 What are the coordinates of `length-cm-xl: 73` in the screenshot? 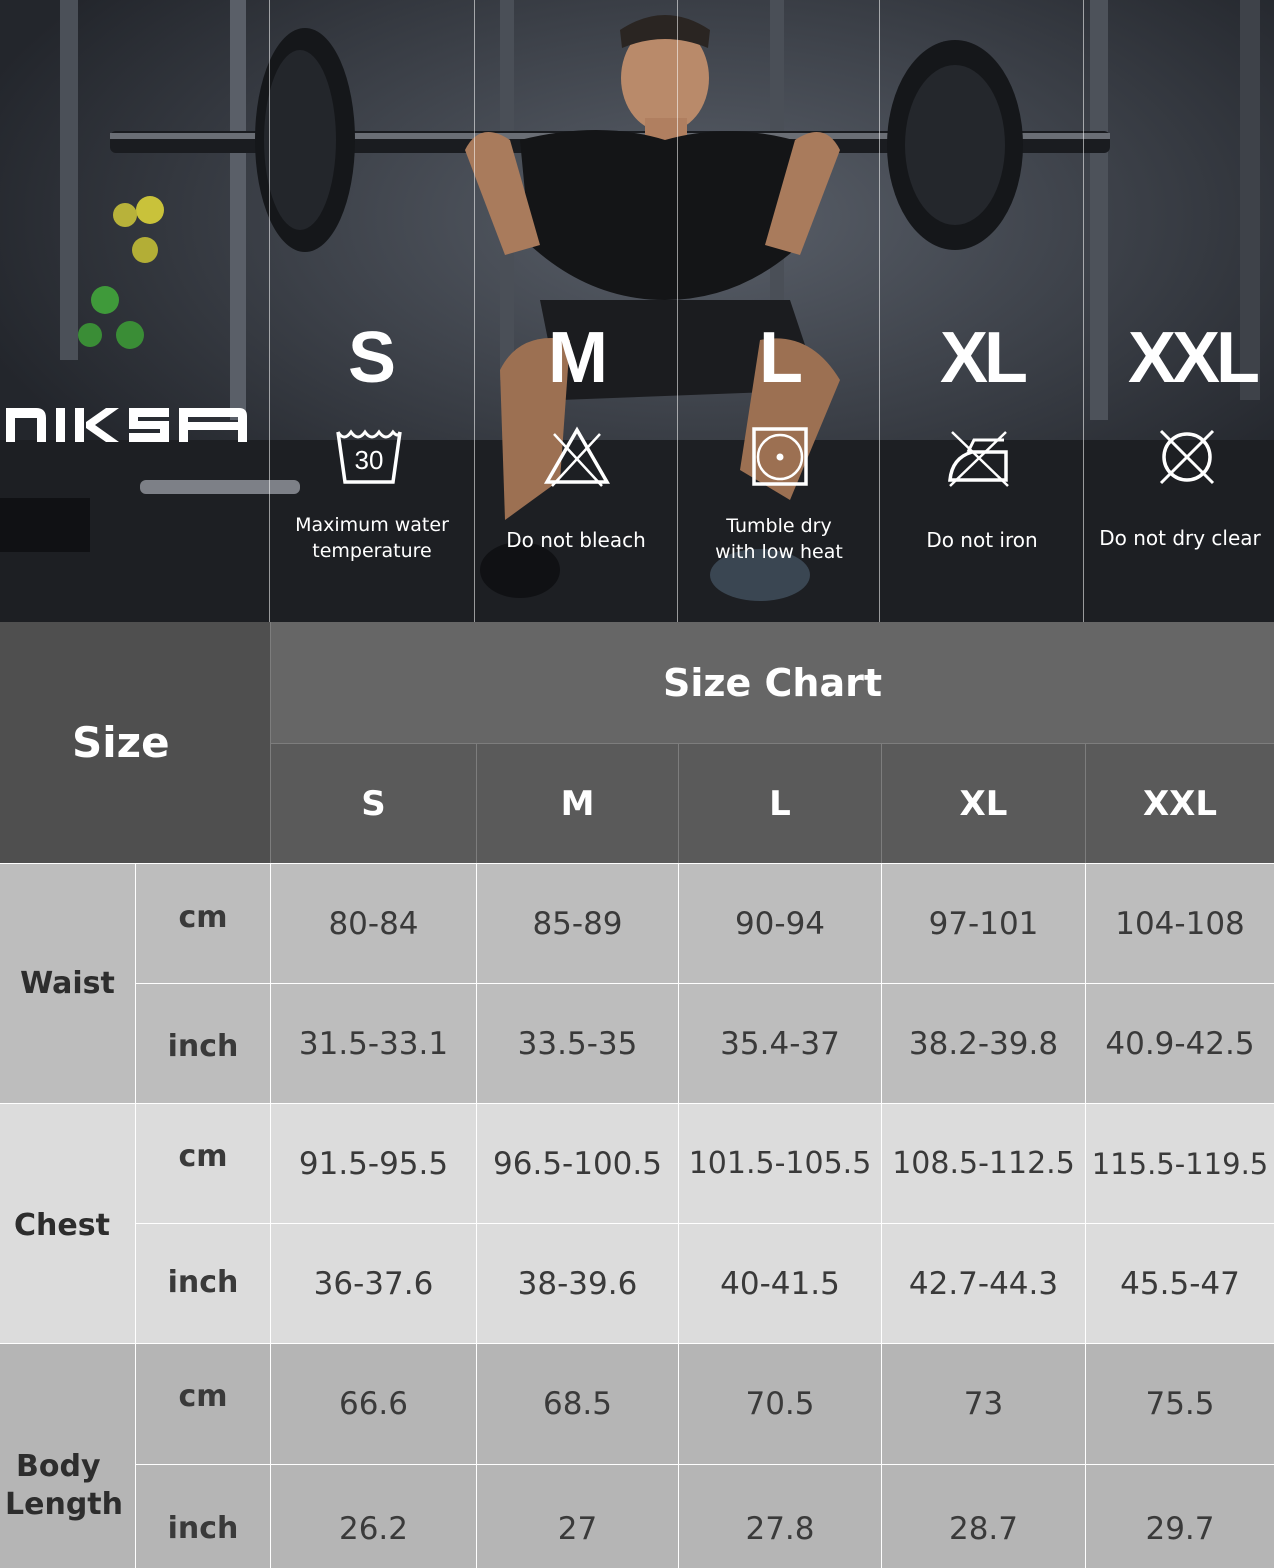 It's located at (983, 1403).